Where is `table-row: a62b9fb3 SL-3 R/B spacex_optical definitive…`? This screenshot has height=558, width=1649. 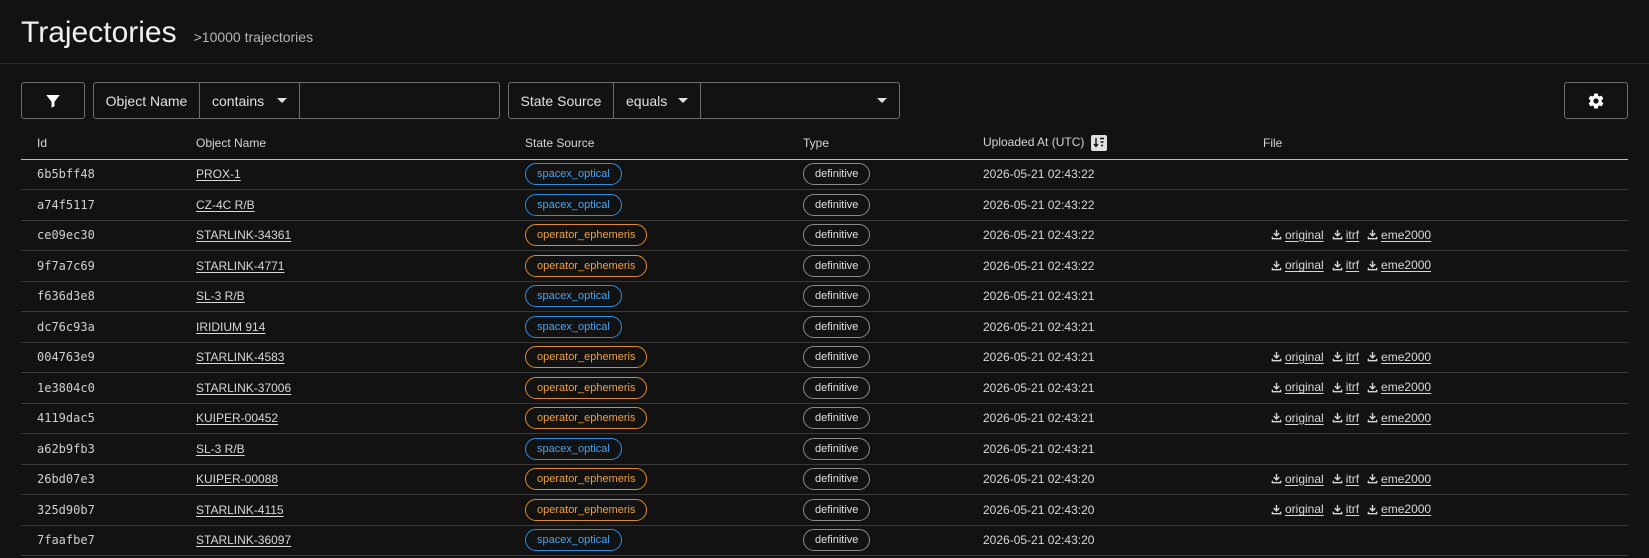
table-row: a62b9fb3 SL-3 R/B spacex_optical definitive… is located at coordinates (824, 449).